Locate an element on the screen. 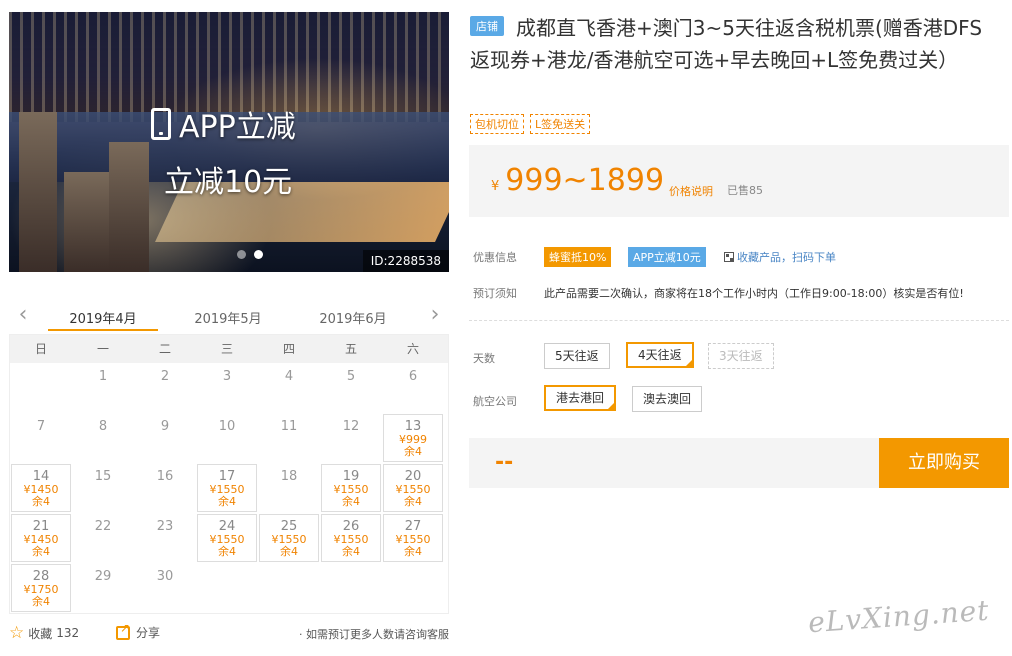 This screenshot has height=656, width=1012. day-number: 19 is located at coordinates (351, 476).